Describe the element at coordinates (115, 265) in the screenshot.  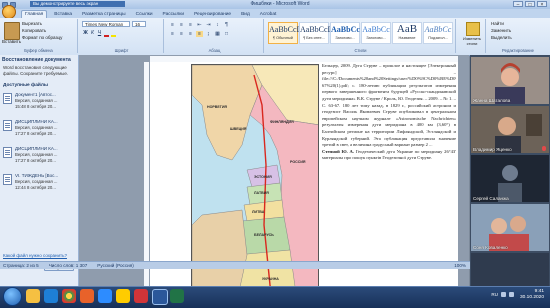
I see `language-indicator: Русский (Россия)` at that location.